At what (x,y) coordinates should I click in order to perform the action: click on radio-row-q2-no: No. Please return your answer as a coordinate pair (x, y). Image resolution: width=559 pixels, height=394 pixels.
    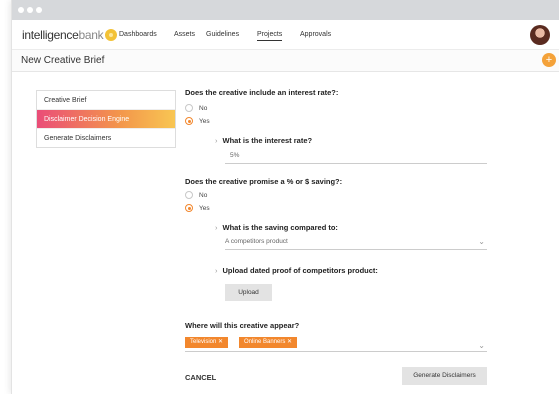
    Looking at the image, I should click on (196, 195).